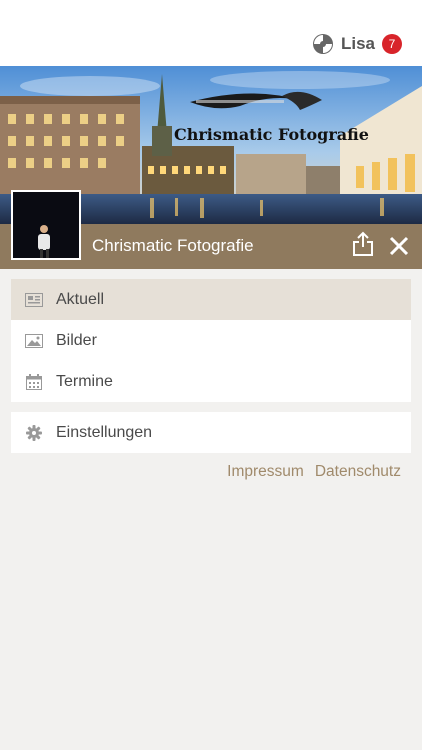  I want to click on profile-photo, so click(46, 225).